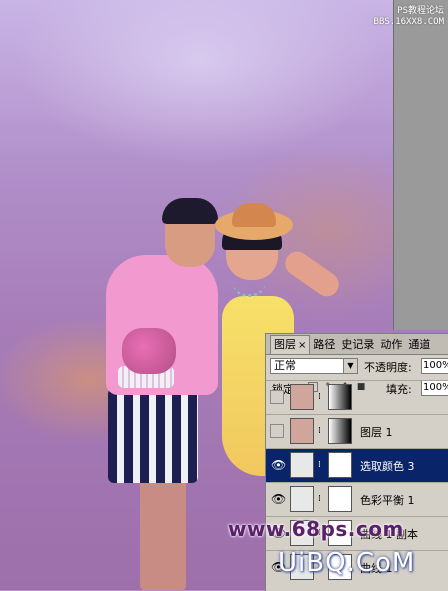 The width and height of the screenshot is (448, 591). I want to click on layer-name: 选取颜色 3, so click(387, 466).